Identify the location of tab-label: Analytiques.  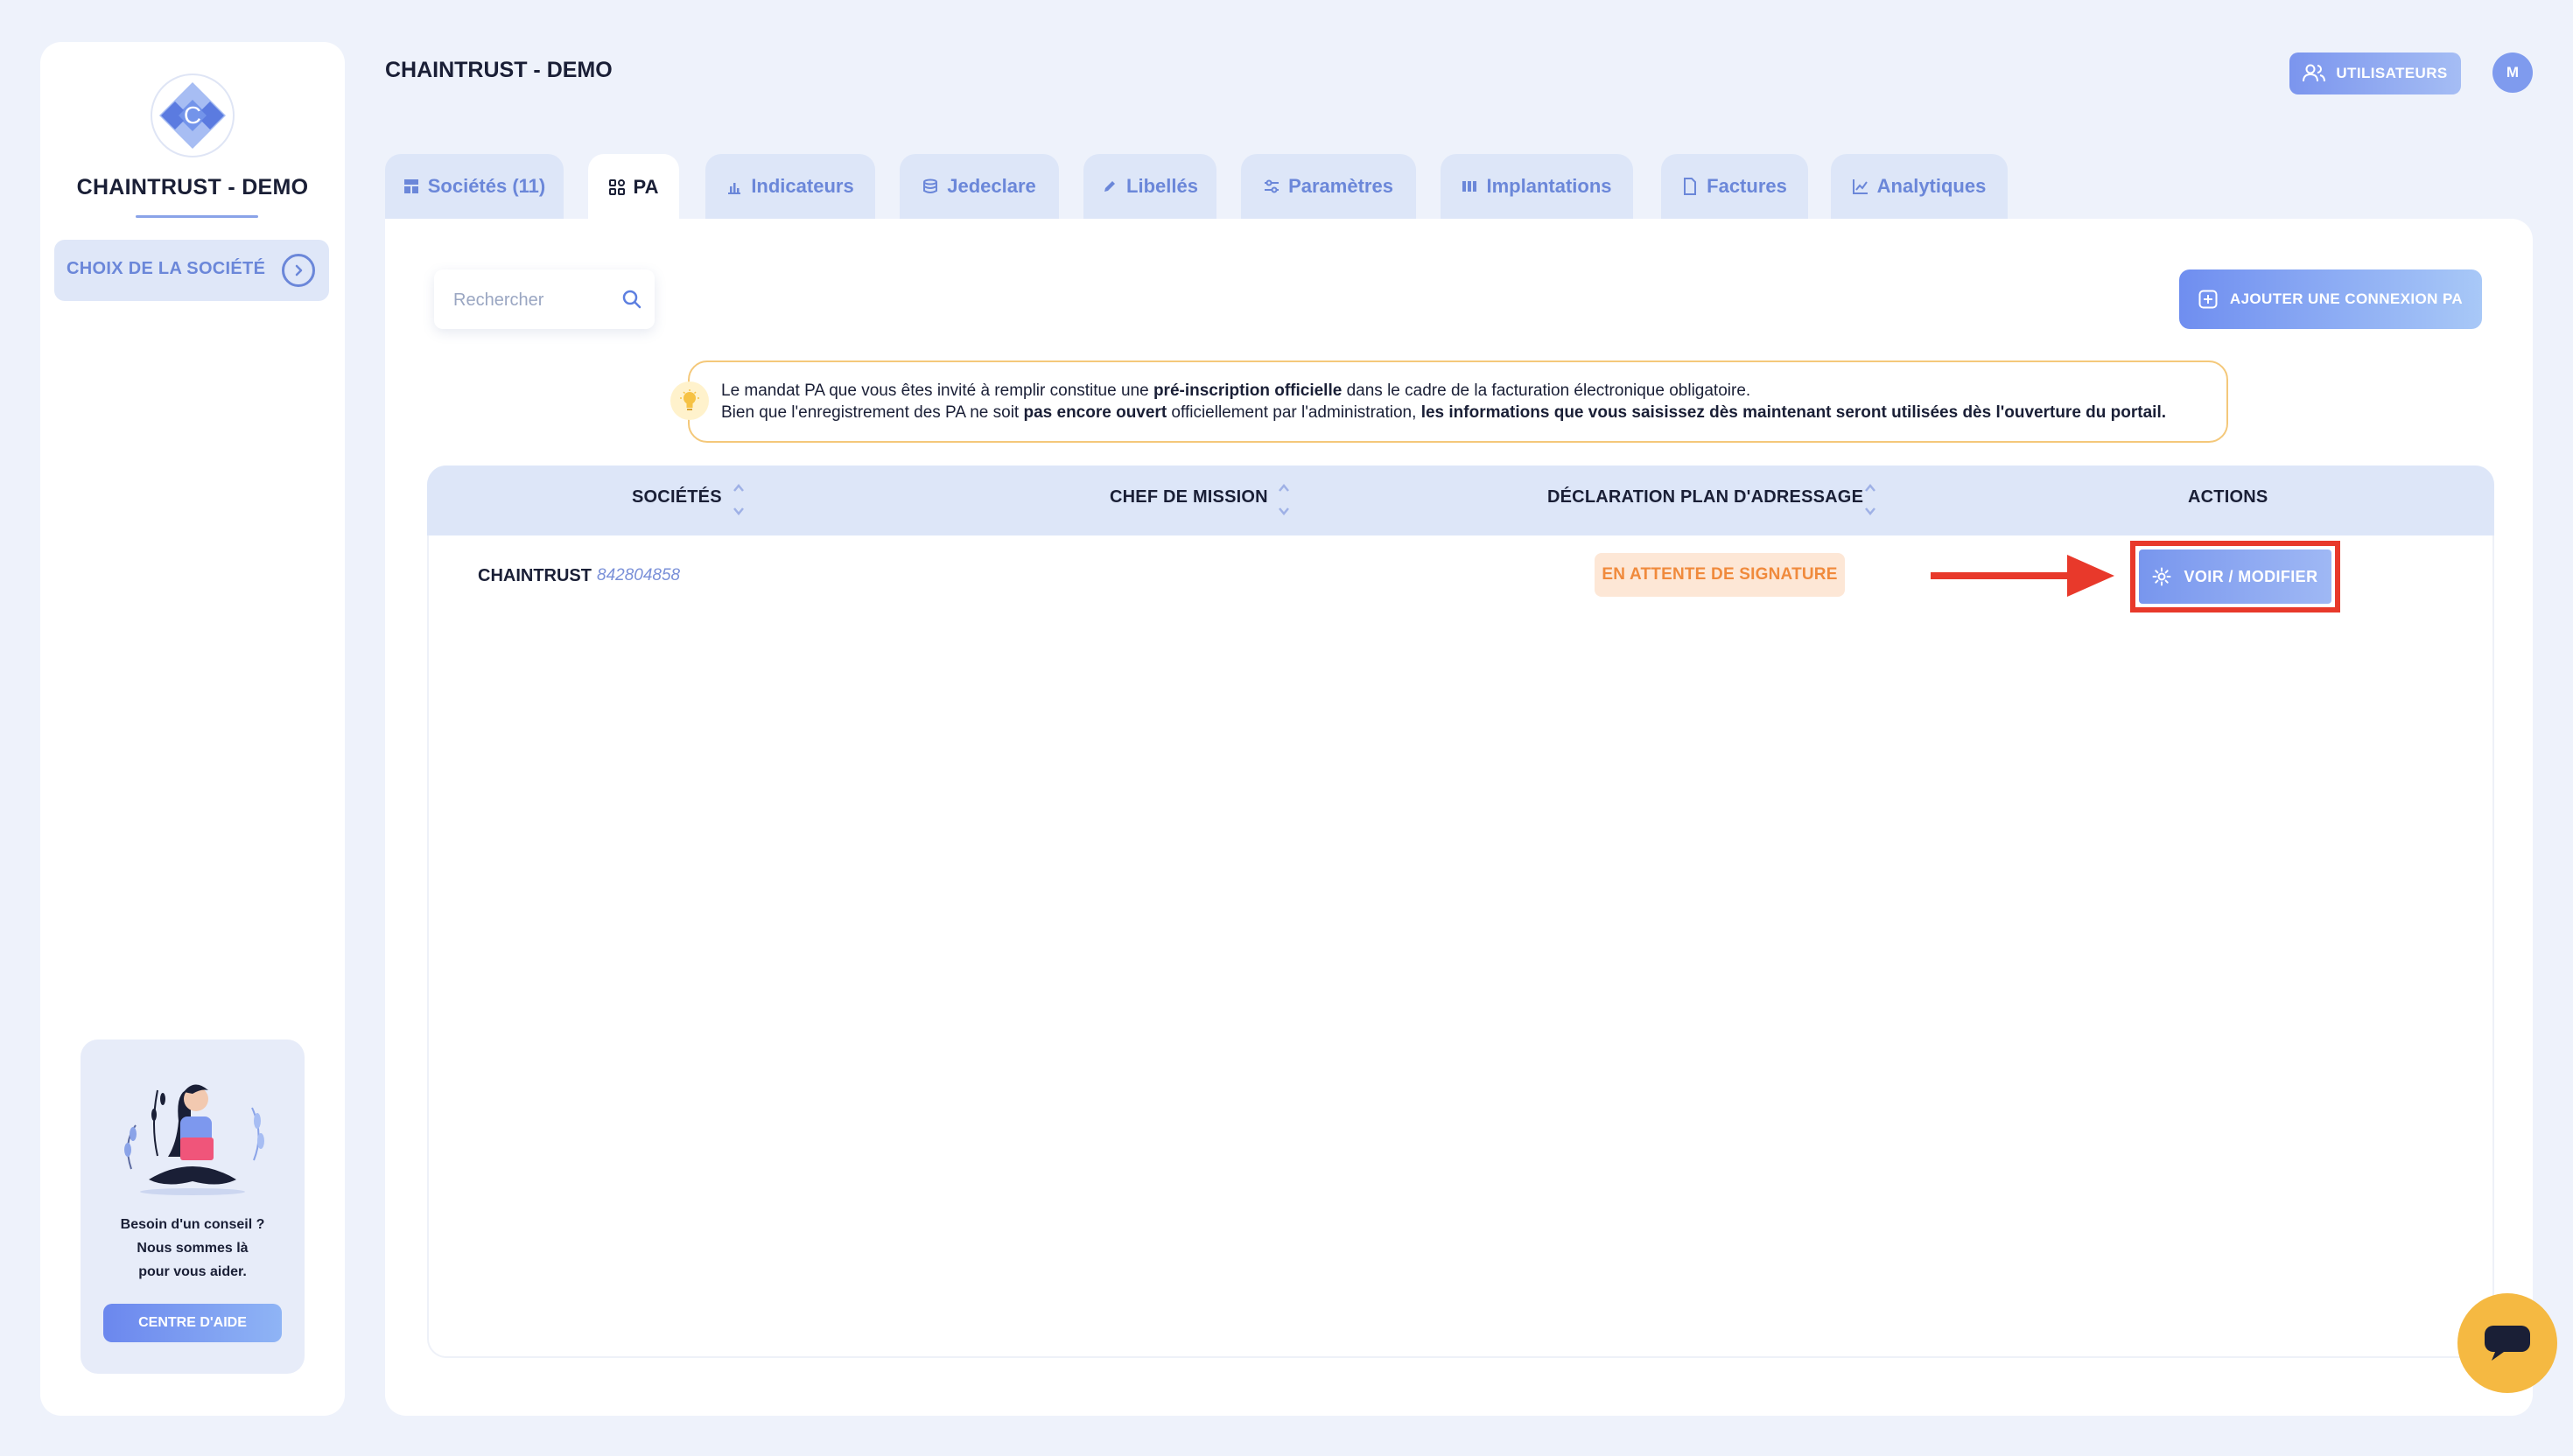
(1931, 186).